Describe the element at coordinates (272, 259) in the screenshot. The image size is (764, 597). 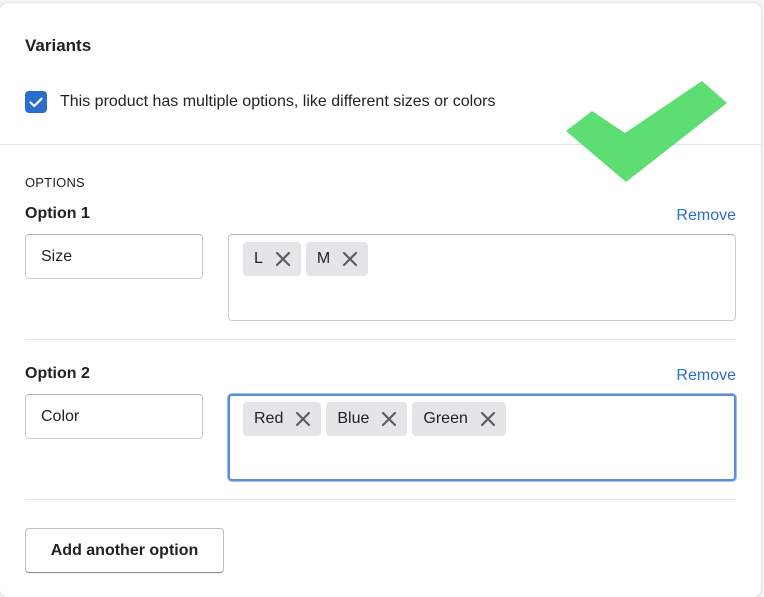
I see `option-1-value-tag: L` at that location.